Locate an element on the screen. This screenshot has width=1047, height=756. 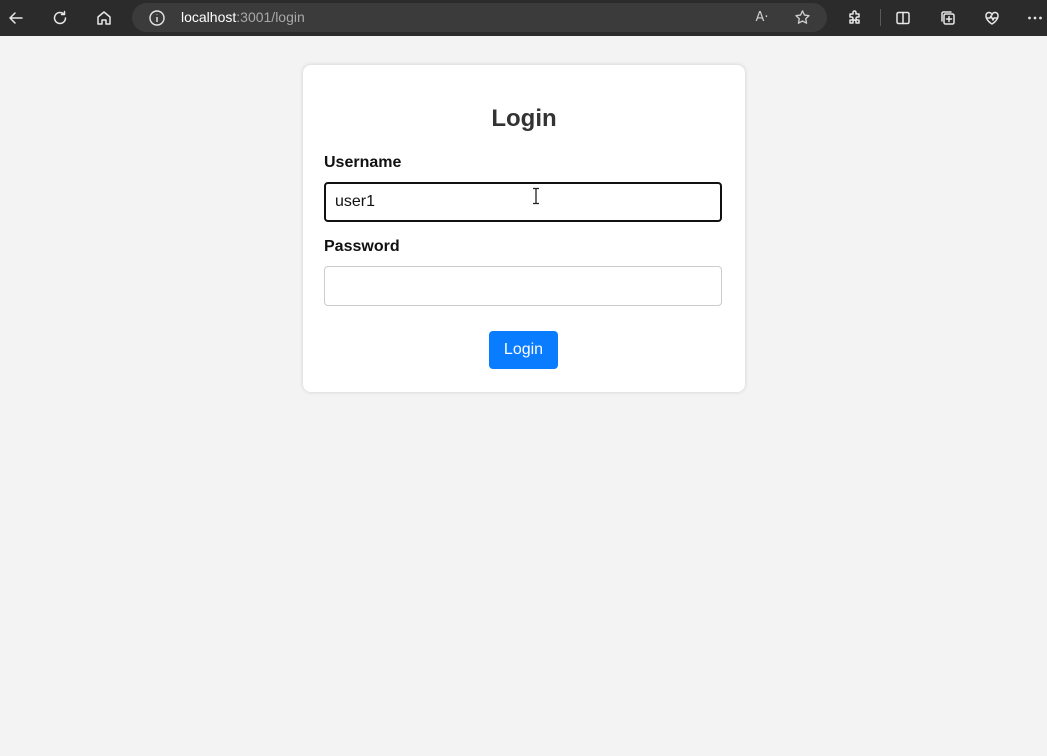
read-aloud-label: A· is located at coordinates (762, 17).